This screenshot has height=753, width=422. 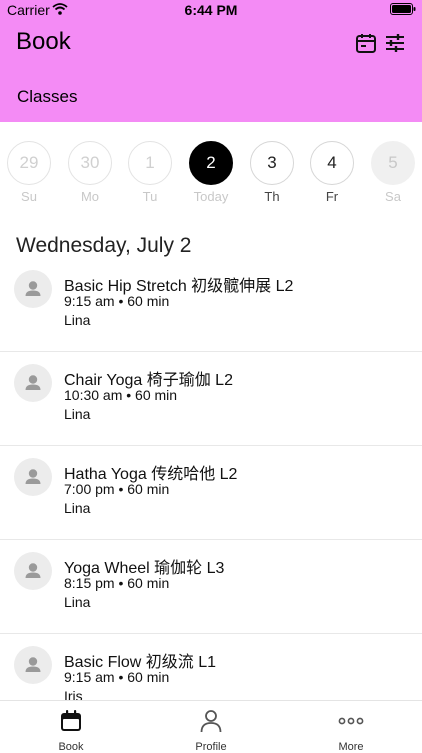 What do you see at coordinates (403, 9) in the screenshot?
I see `battery-icon` at bounding box center [403, 9].